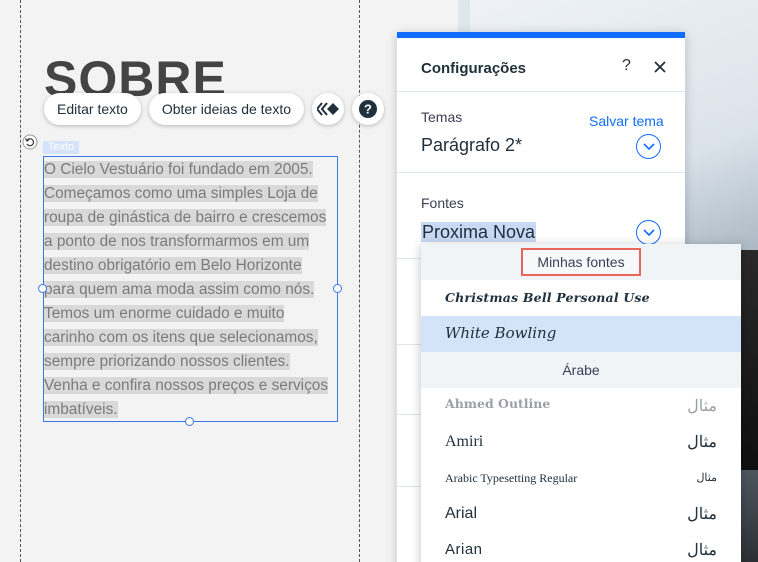 The image size is (758, 562). Describe the element at coordinates (471, 145) in the screenshot. I see `theme-value: Parágrafo 2*` at that location.